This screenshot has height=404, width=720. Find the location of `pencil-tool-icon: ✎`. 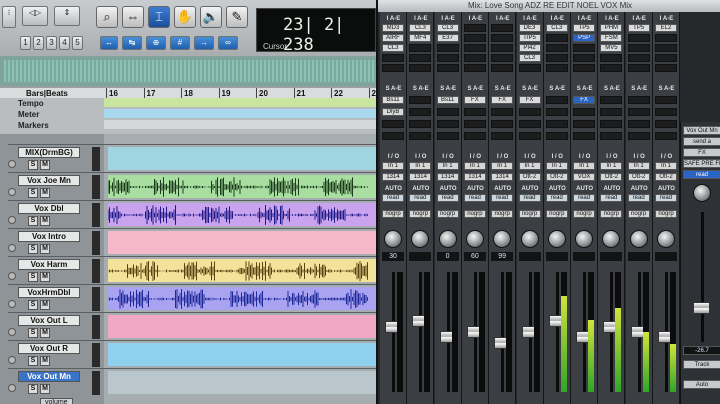

pencil-tool-icon: ✎ is located at coordinates (237, 17).